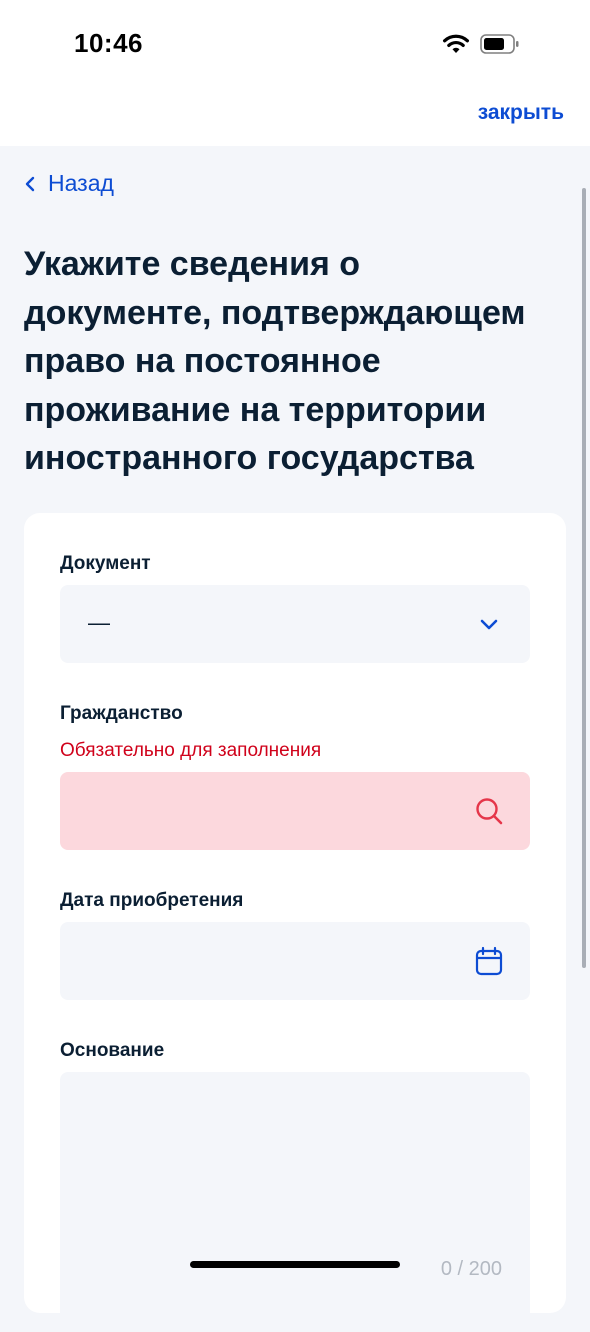 Image resolution: width=590 pixels, height=1332 pixels. I want to click on top-bar: 10:46 закрыть, so click(295, 73).